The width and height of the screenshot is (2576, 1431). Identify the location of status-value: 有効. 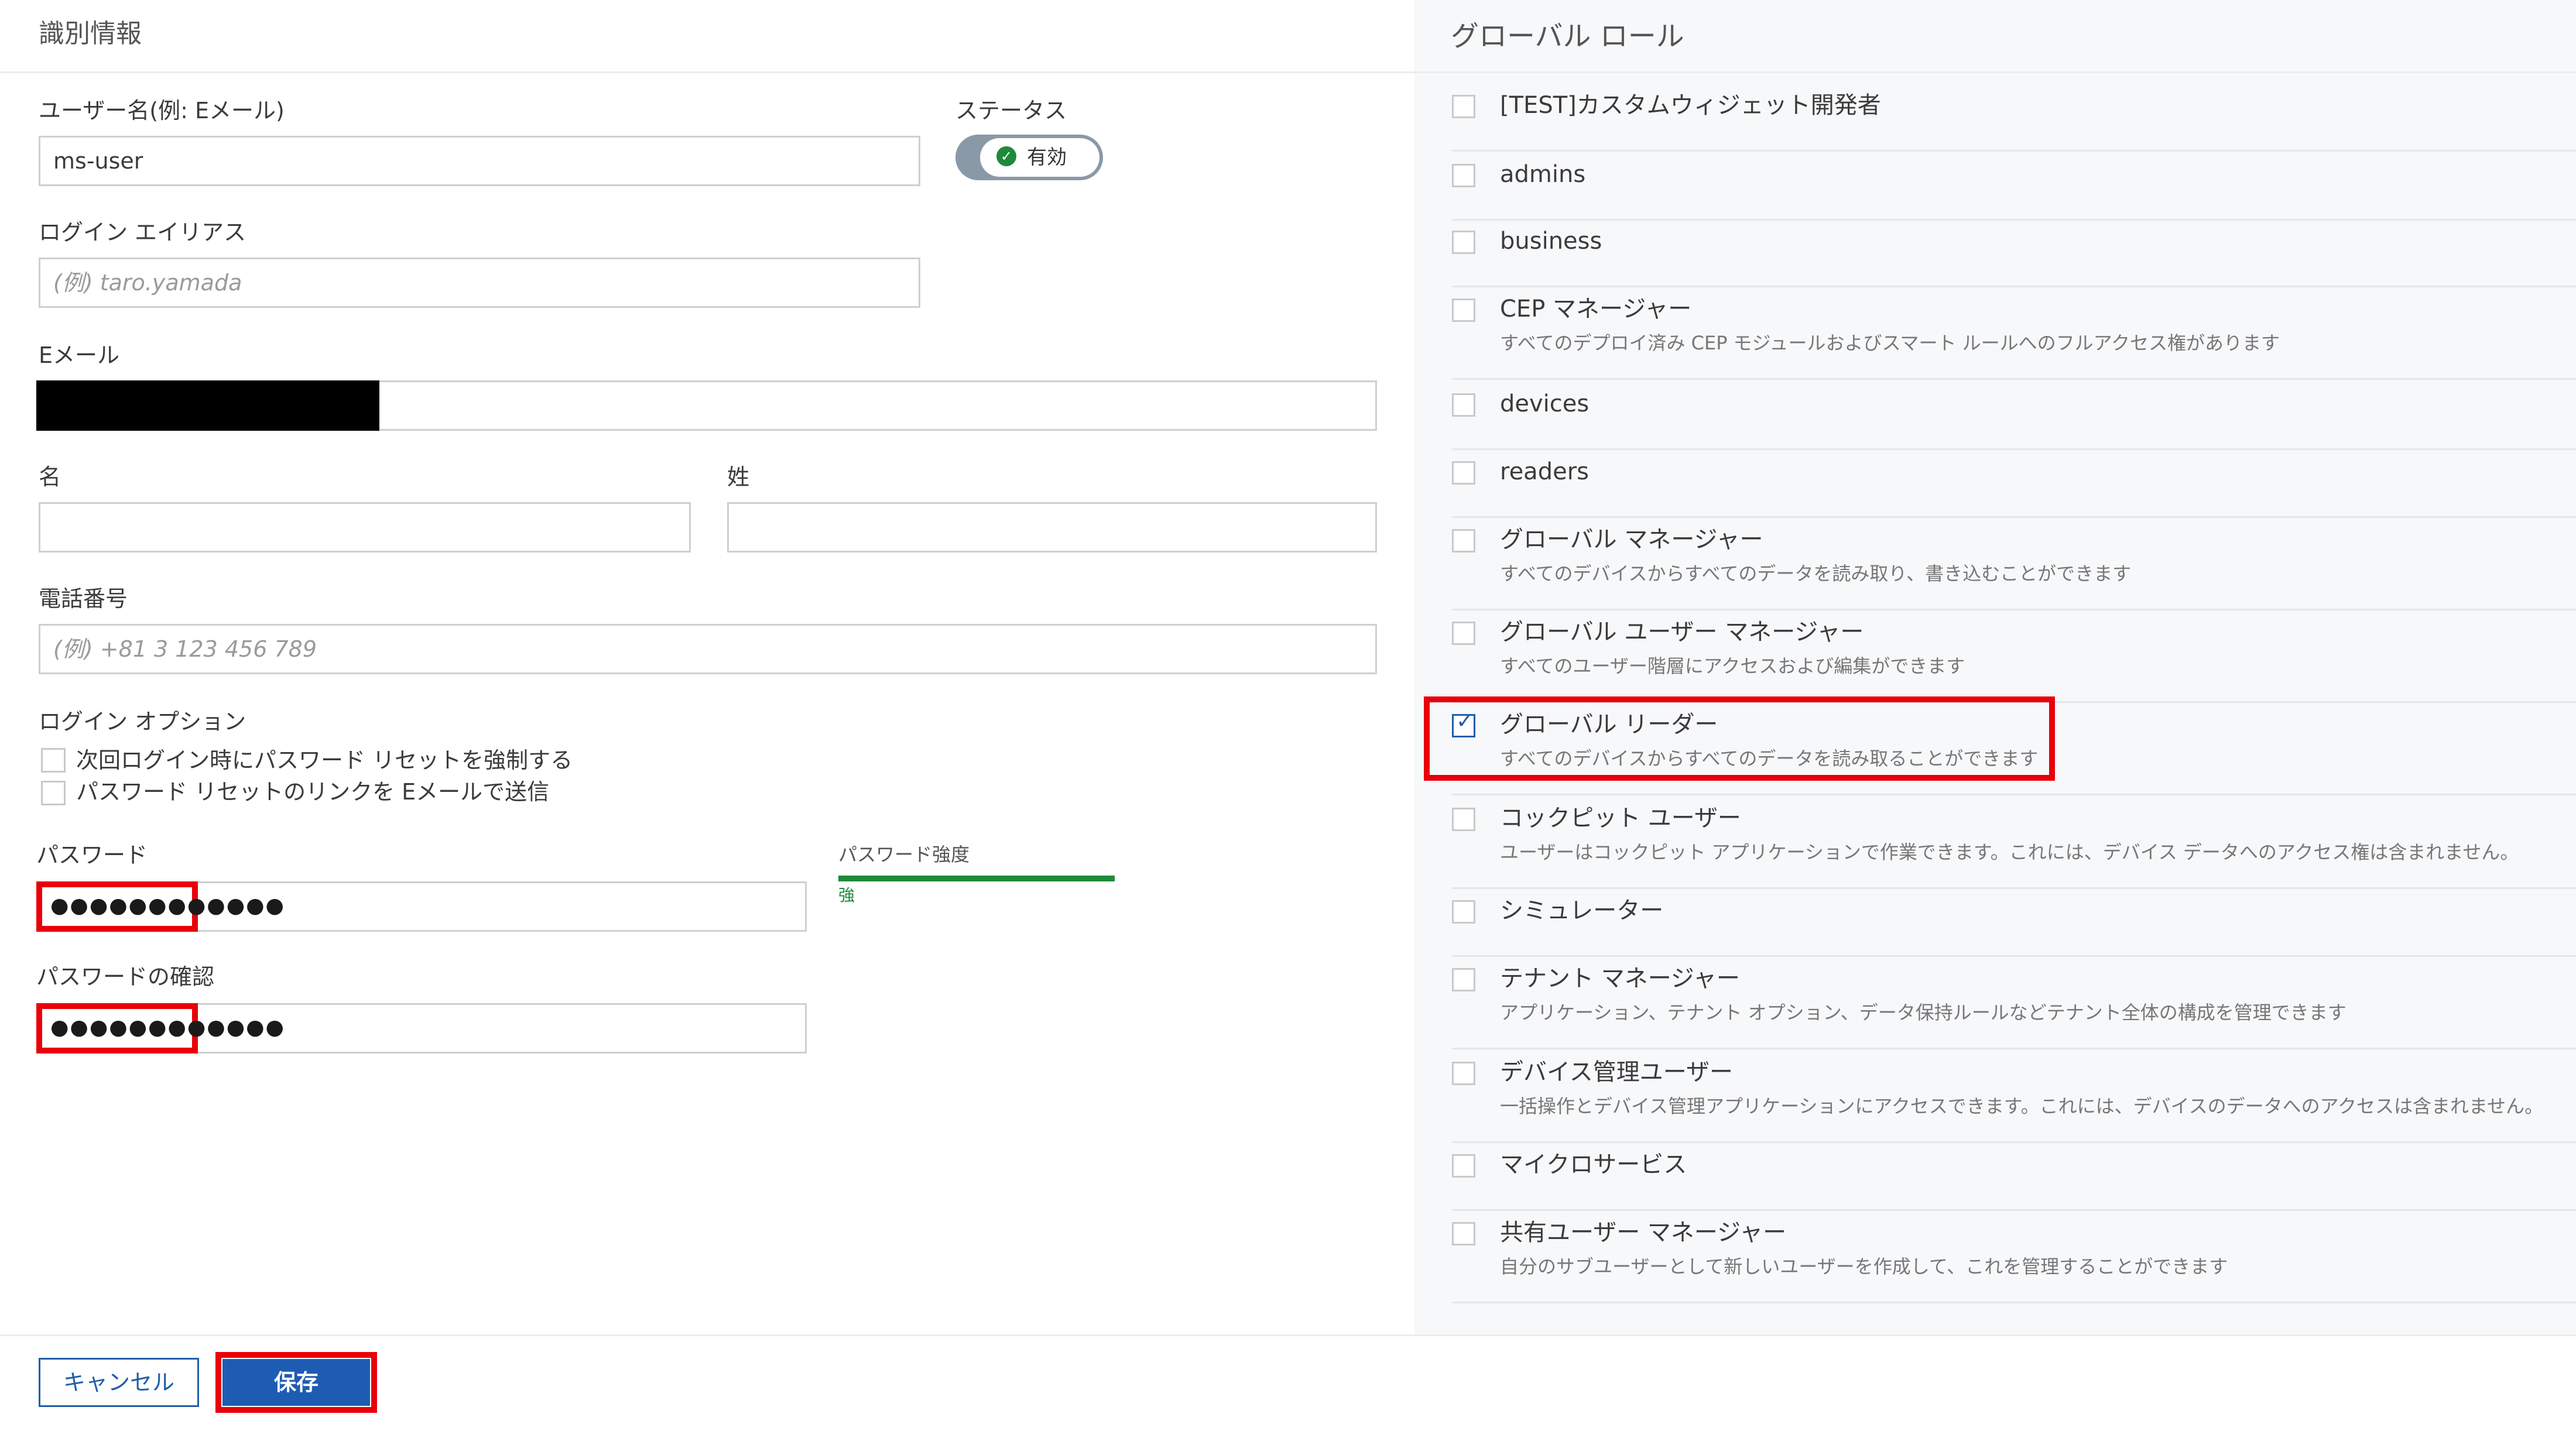
(1047, 157).